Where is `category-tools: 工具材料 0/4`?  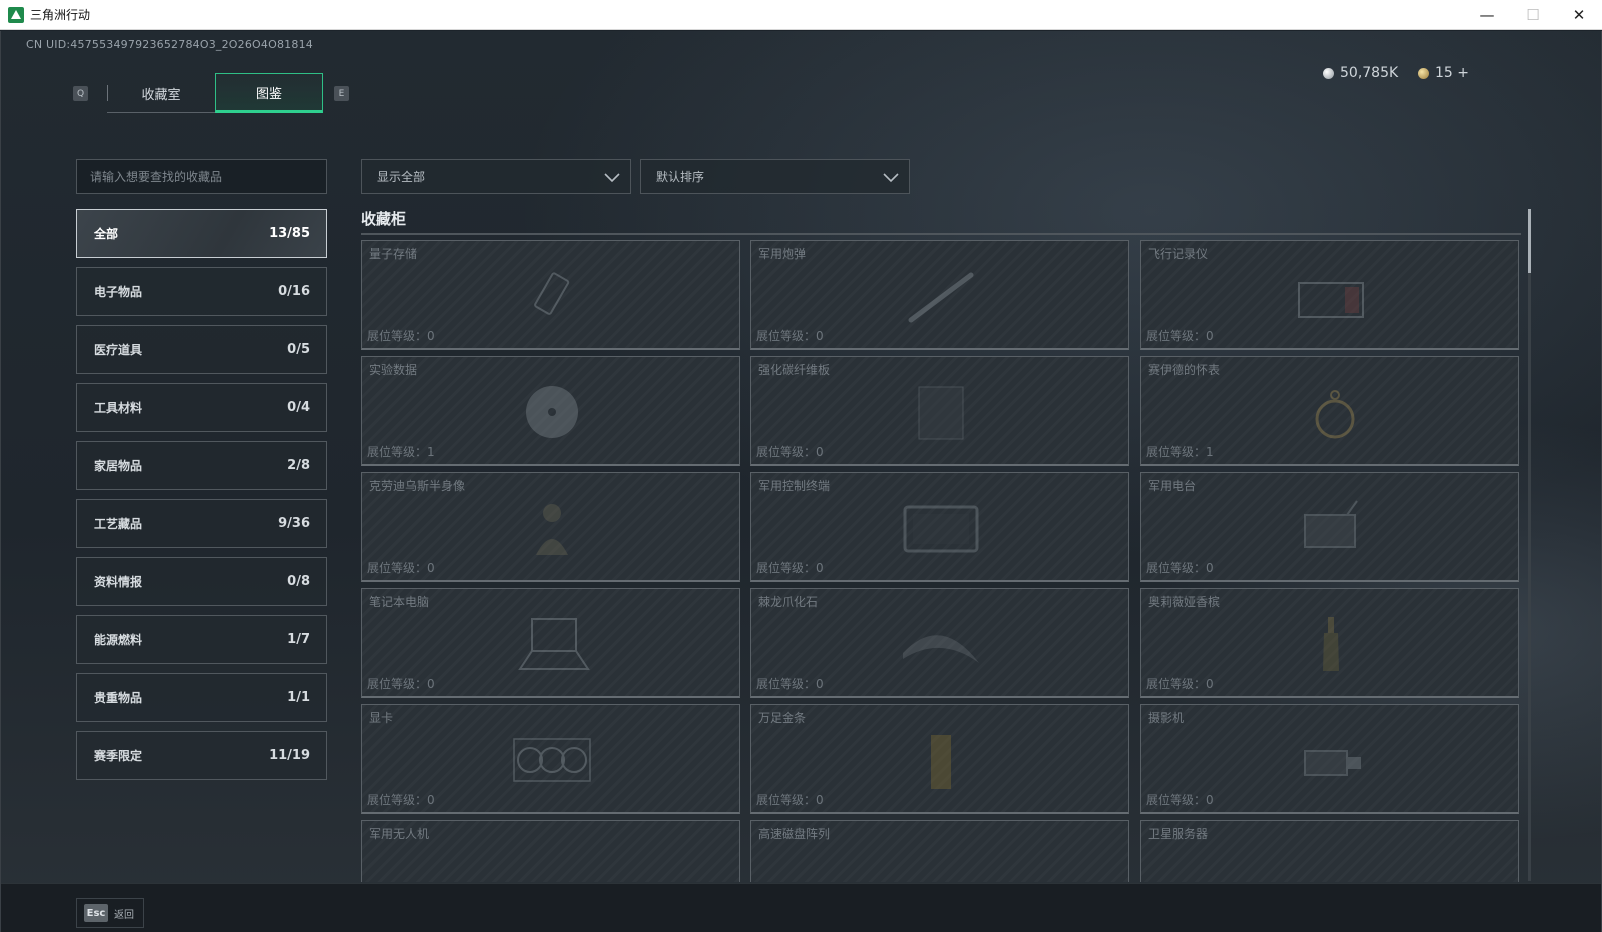 category-tools: 工具材料 0/4 is located at coordinates (201, 407).